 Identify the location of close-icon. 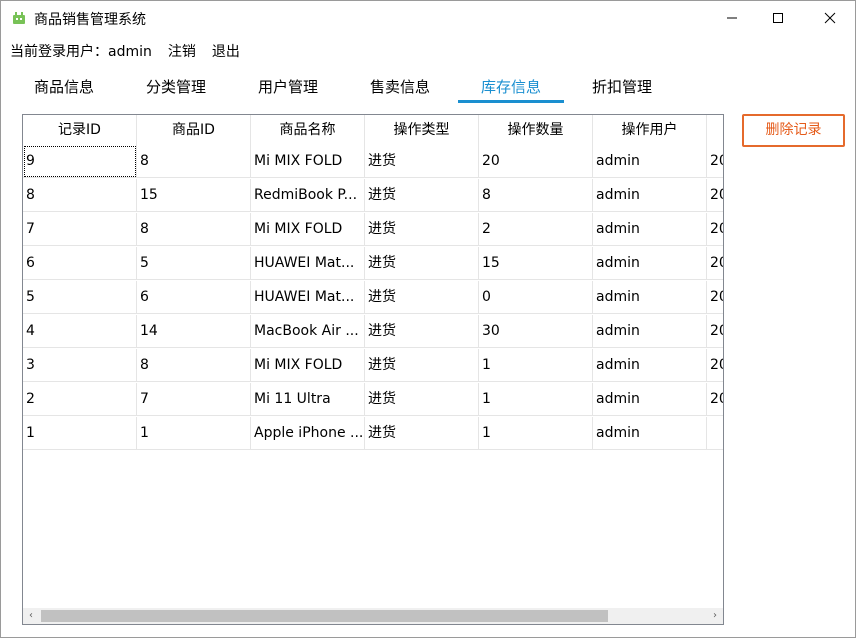
(830, 18).